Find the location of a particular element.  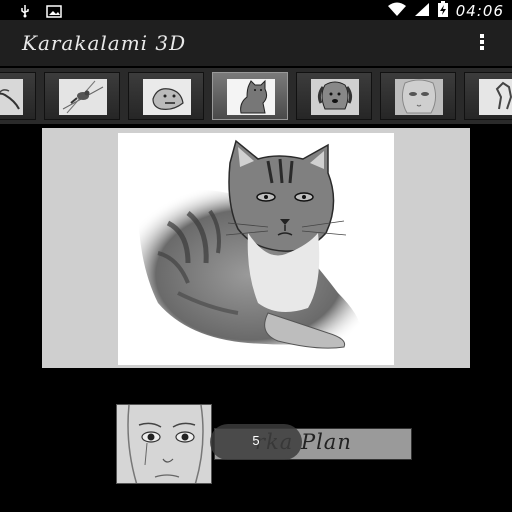

count-value: 5 is located at coordinates (256, 440).